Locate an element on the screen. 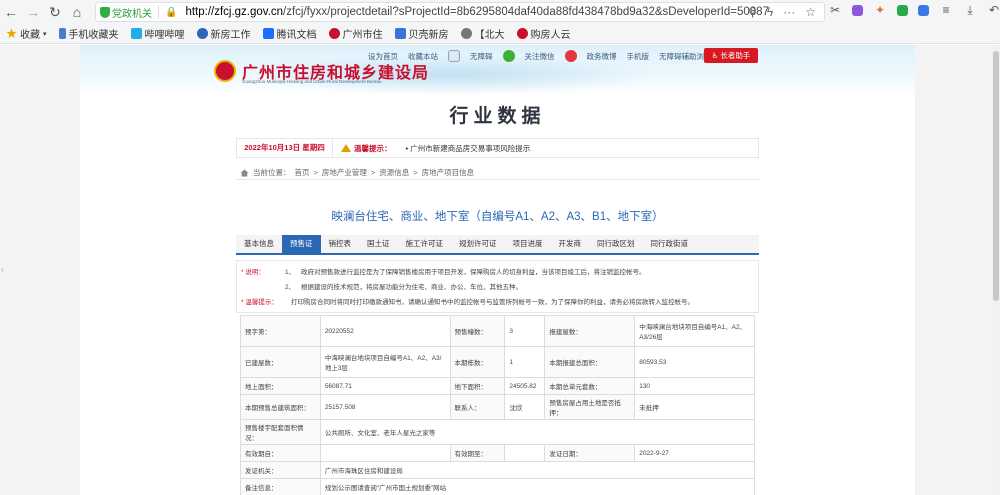  bookmark-item: 【北大 is located at coordinates (482, 33).